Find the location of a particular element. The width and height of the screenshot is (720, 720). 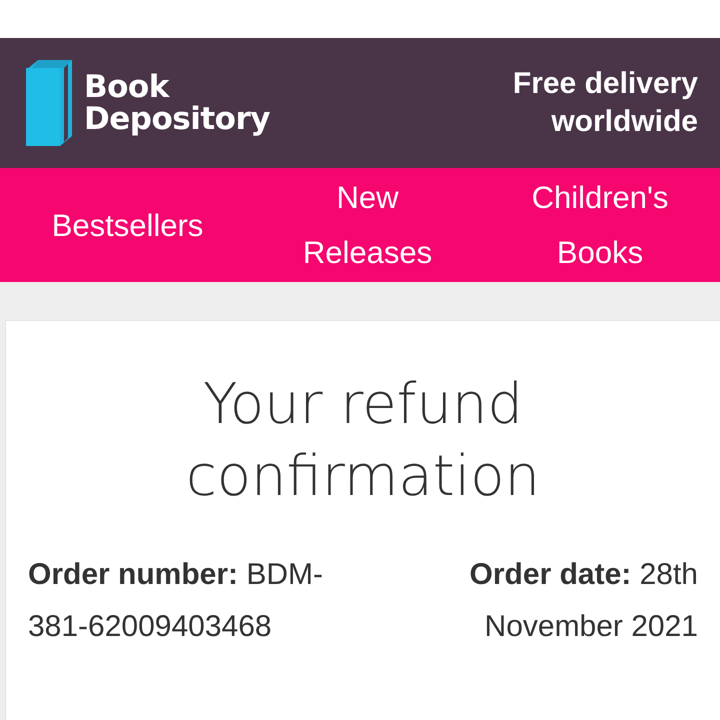

page-title: Your refund confirmation is located at coordinates (363, 441).